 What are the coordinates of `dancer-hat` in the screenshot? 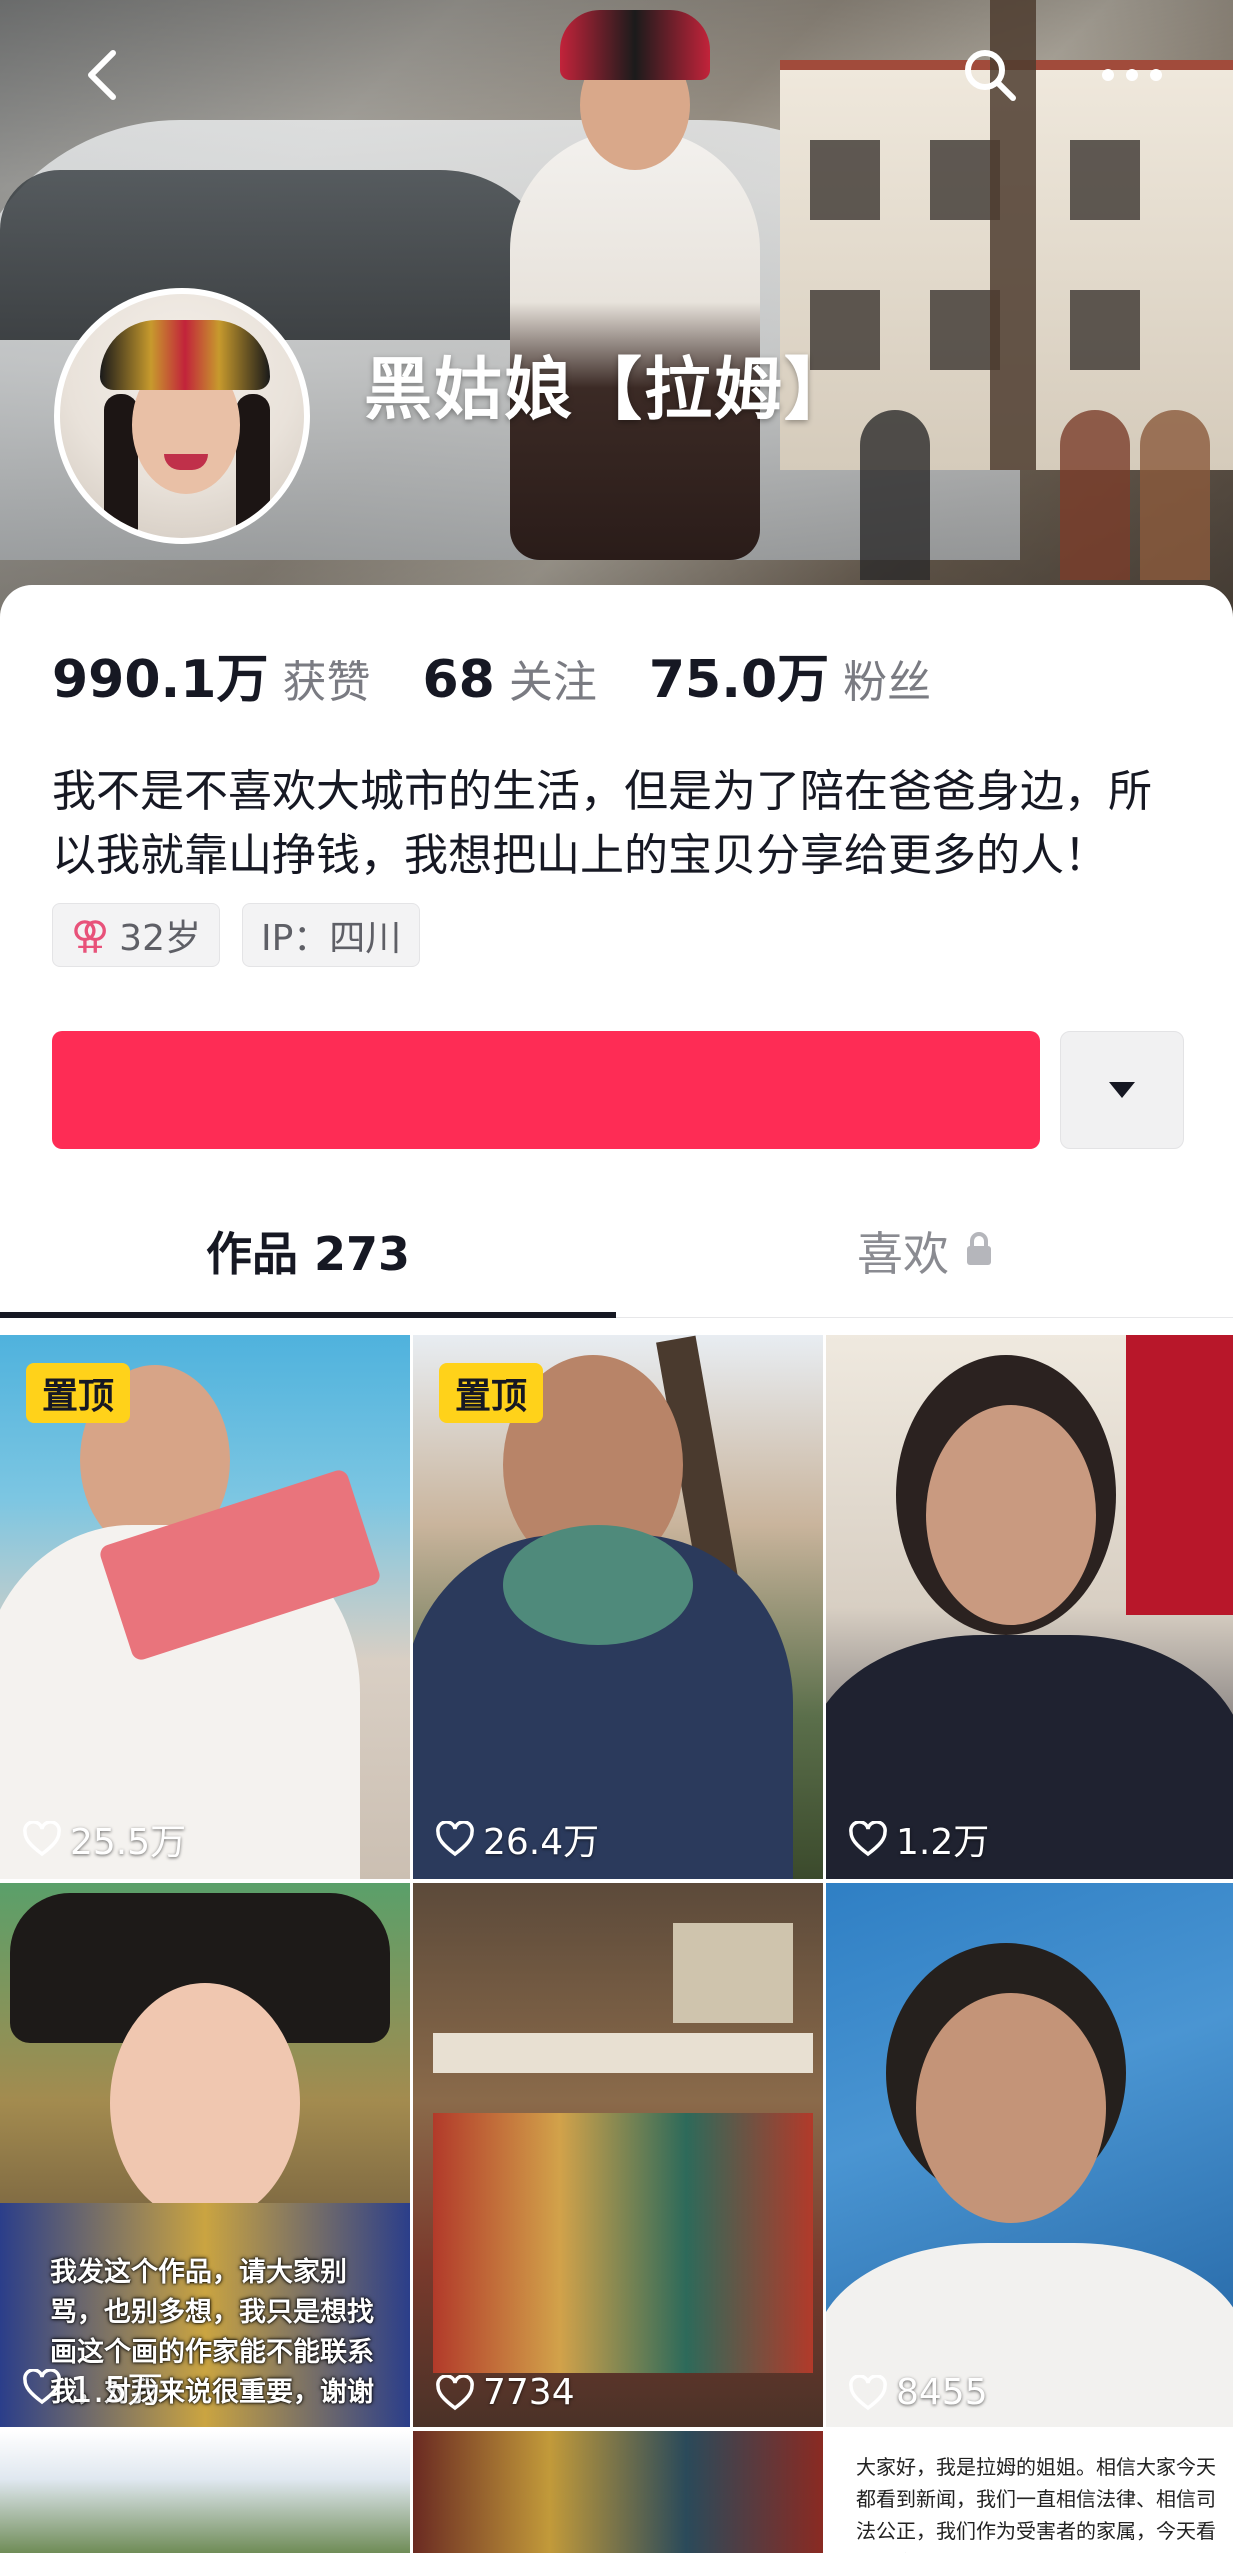 It's located at (635, 45).